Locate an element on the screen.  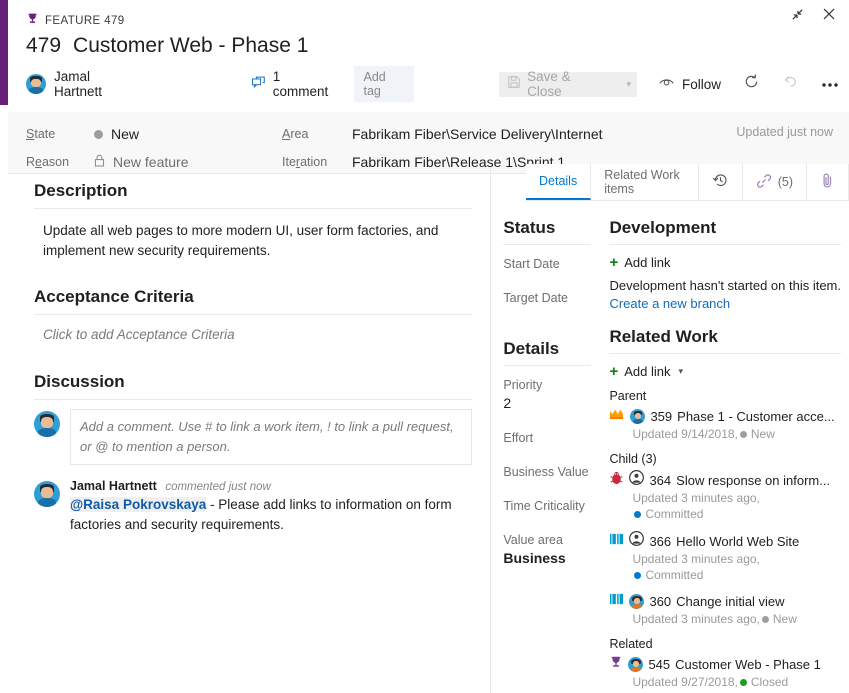
tab-details-label: Details is located at coordinates (558, 181).